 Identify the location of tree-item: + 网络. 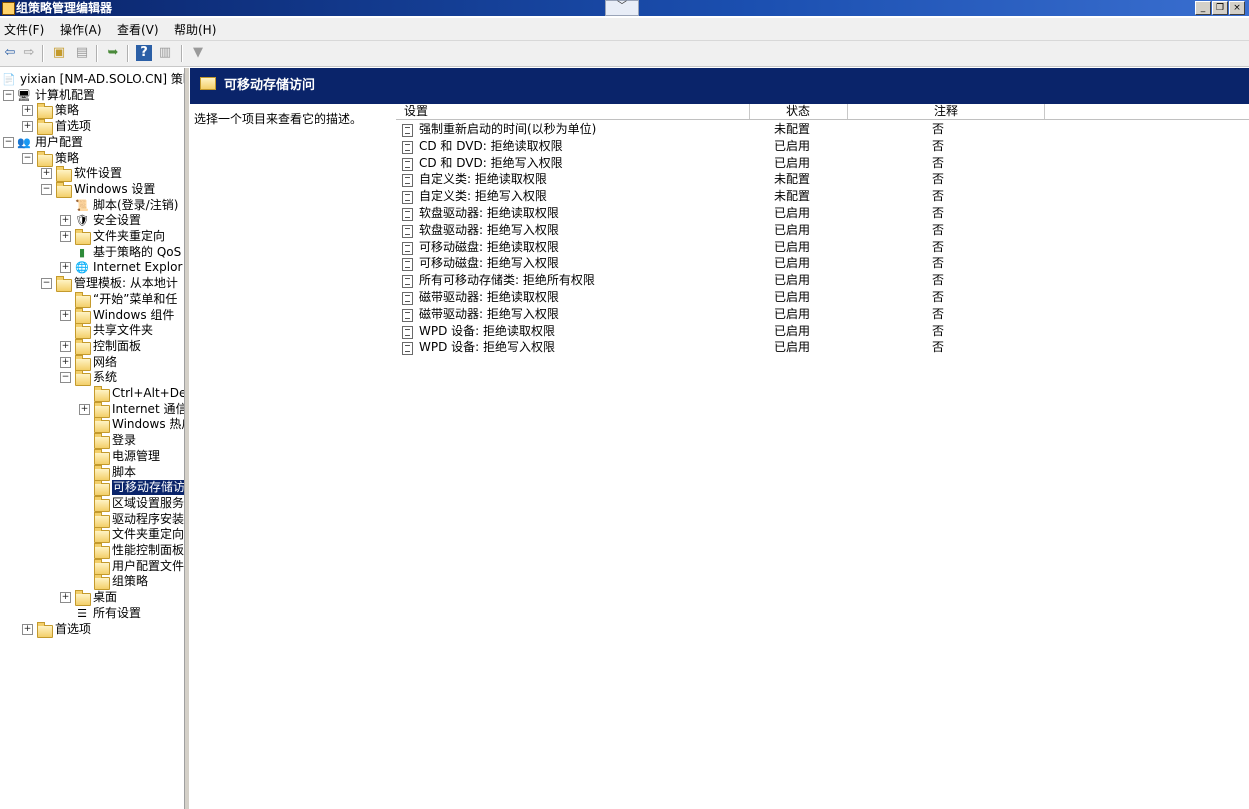
(92, 362).